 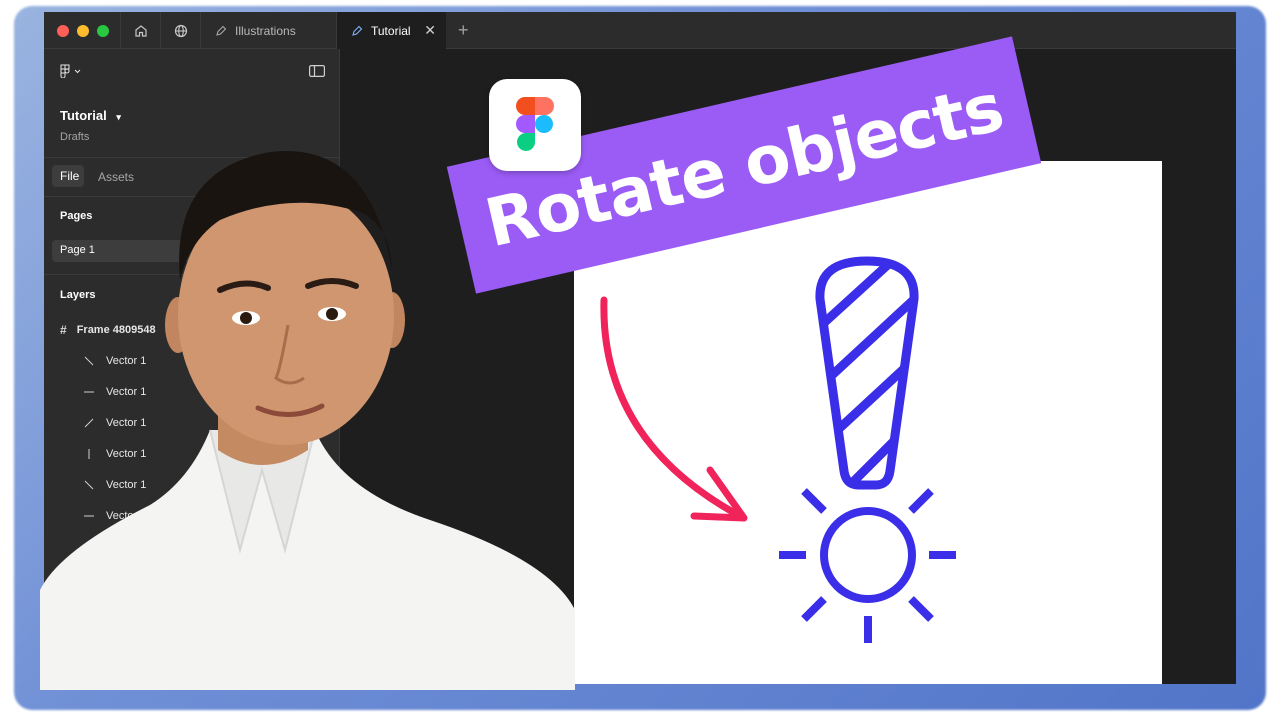 I want to click on tab-tutorial: Tutorial ✕, so click(x=391, y=30).